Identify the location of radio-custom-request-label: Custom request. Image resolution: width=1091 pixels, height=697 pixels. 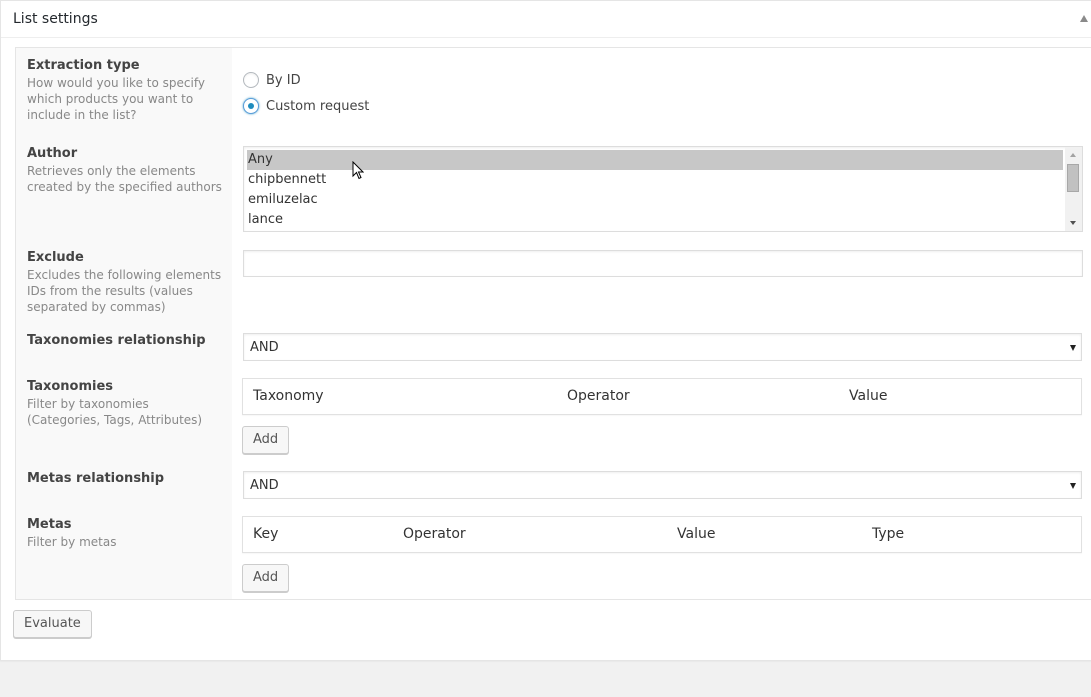
(318, 106).